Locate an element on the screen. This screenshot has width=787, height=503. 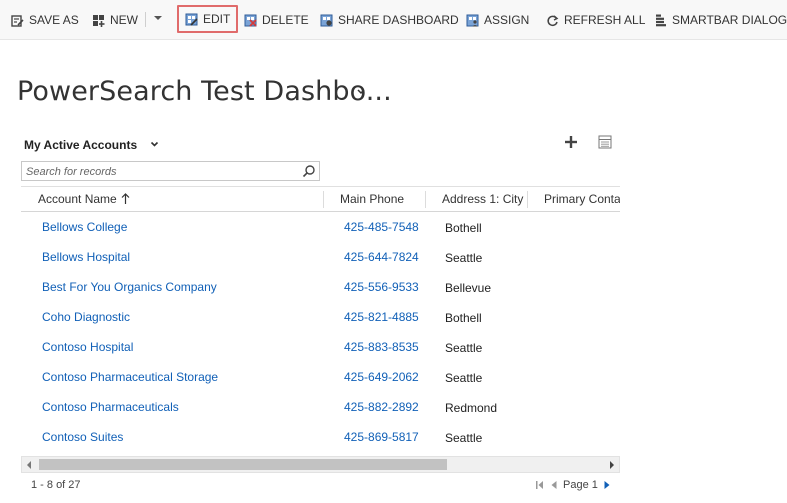
phone-link: 425-882-2892 is located at coordinates (381, 407).